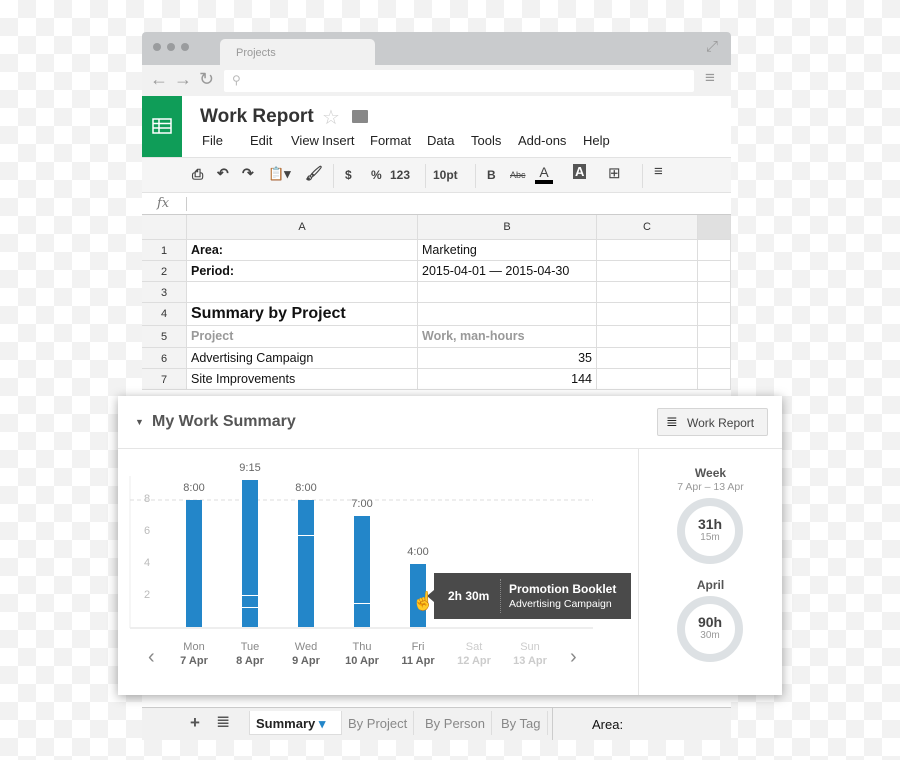 This screenshot has width=900, height=760. I want to click on cell-c2, so click(647, 271).